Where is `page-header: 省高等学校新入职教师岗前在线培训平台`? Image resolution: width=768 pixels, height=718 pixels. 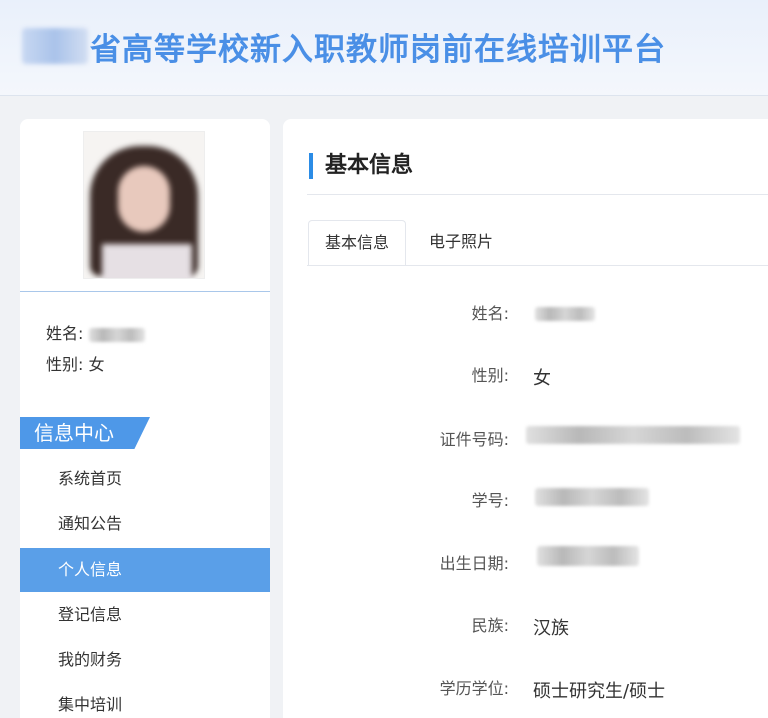 page-header: 省高等学校新入职教师岗前在线培训平台 is located at coordinates (384, 48).